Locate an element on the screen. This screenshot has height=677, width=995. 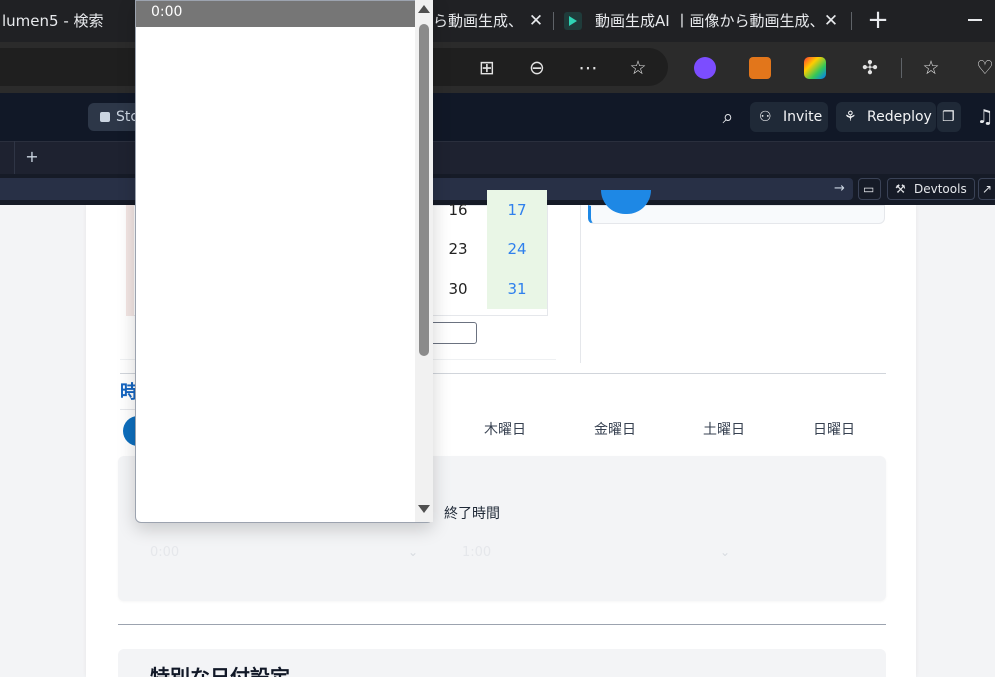
copy-icon: ❐ is located at coordinates (948, 117).